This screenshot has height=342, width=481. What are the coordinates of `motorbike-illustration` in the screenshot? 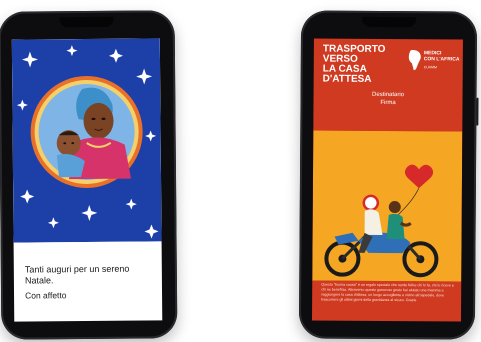 It's located at (387, 206).